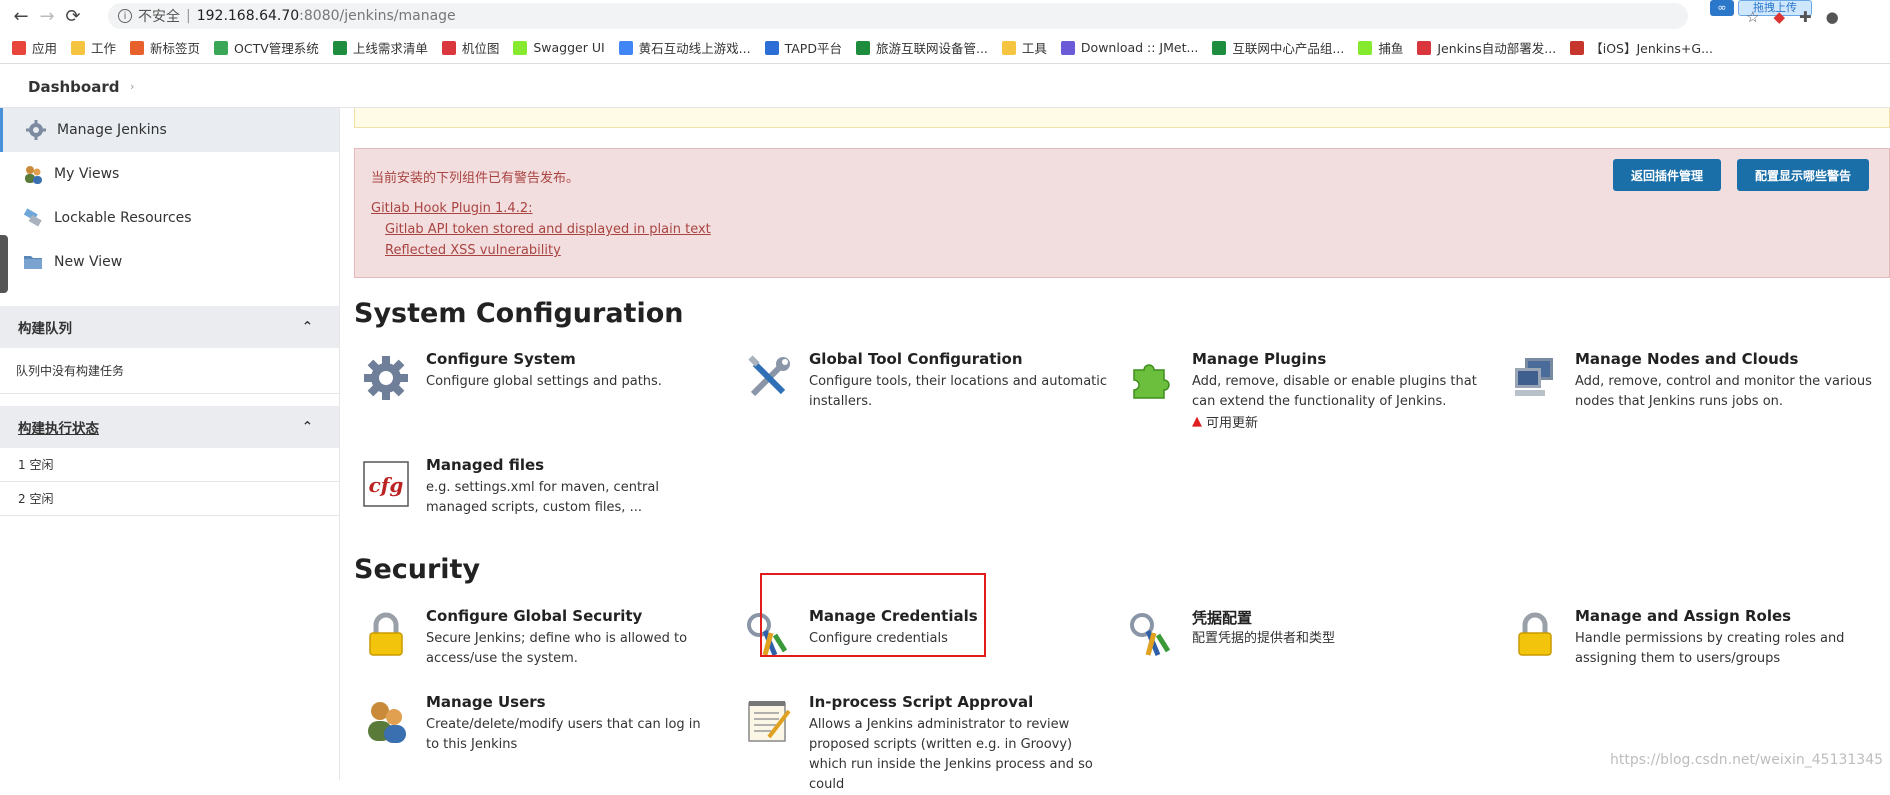 This screenshot has height=795, width=1890. What do you see at coordinates (169, 130) in the screenshot?
I see `sidebar-item-manage-jenkins: Manage Jenkins` at bounding box center [169, 130].